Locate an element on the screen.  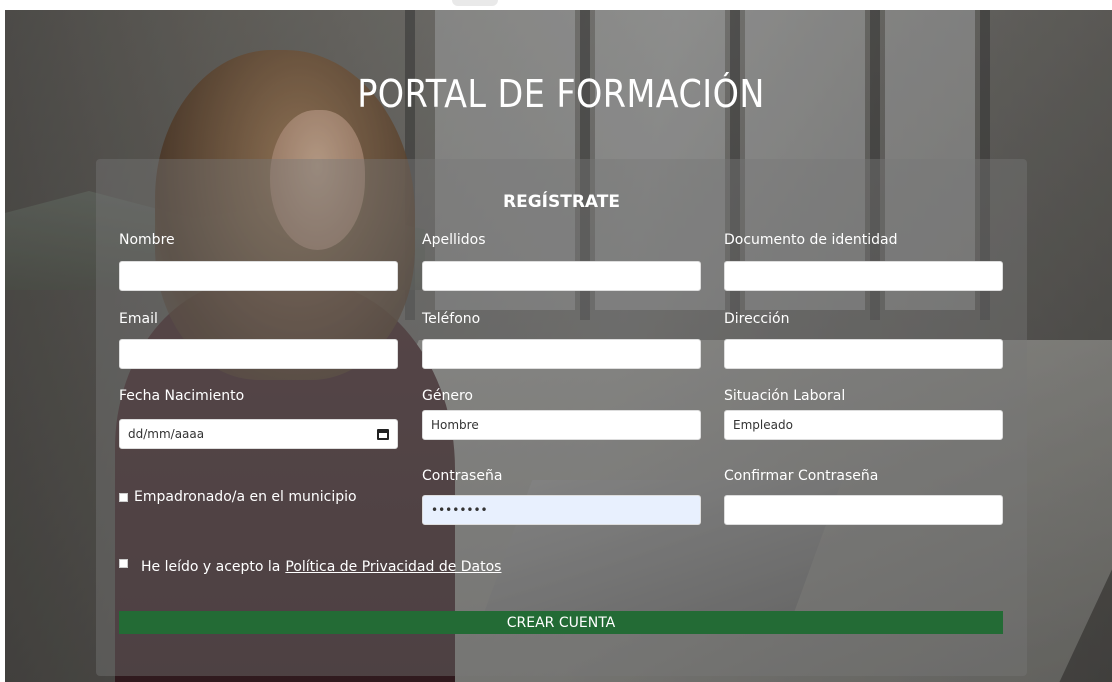
situacion-value: Empleado is located at coordinates (763, 425).